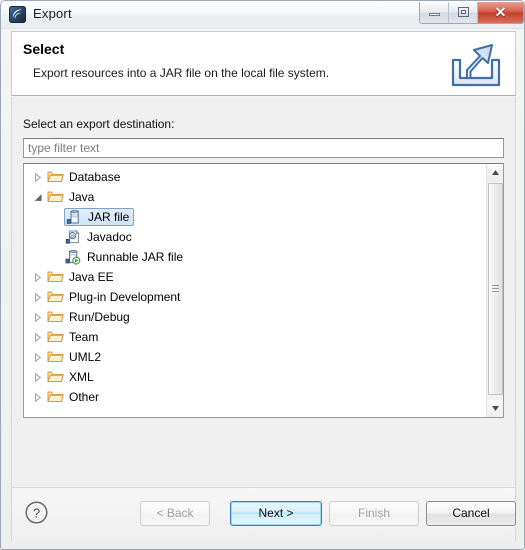 The height and width of the screenshot is (550, 525). I want to click on jar-file-icon, so click(75, 217).